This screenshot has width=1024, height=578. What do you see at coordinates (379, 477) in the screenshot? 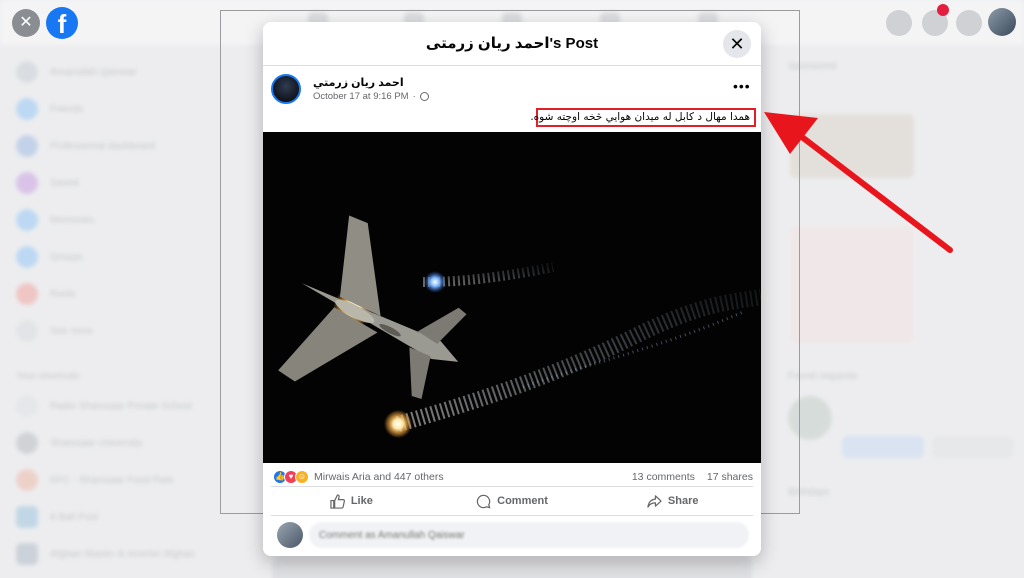
I see `reactions-text: Mirwais Aria and 447 others` at bounding box center [379, 477].